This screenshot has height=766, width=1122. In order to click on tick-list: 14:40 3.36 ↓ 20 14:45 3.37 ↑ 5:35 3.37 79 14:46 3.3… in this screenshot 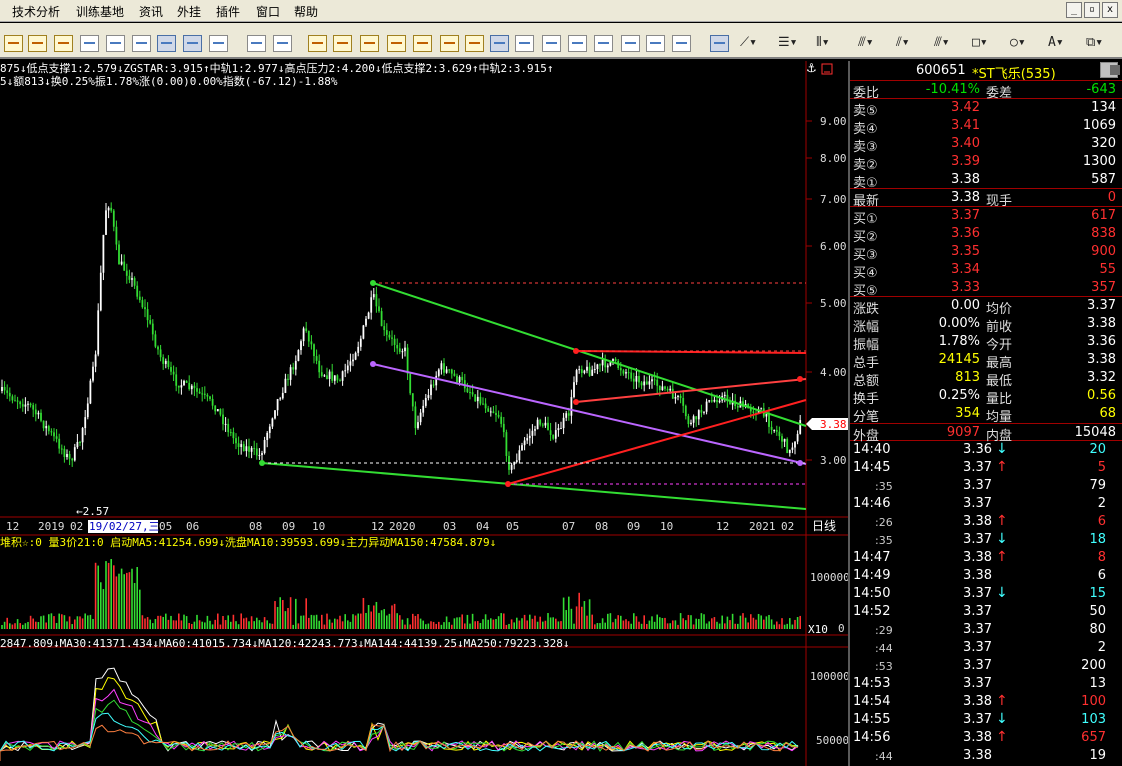, I will do `click(986, 603)`.